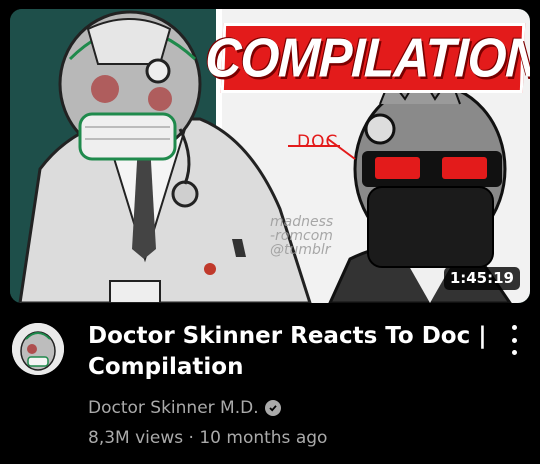 This screenshot has width=540, height=464. I want to click on channel-avatar, so click(38, 349).